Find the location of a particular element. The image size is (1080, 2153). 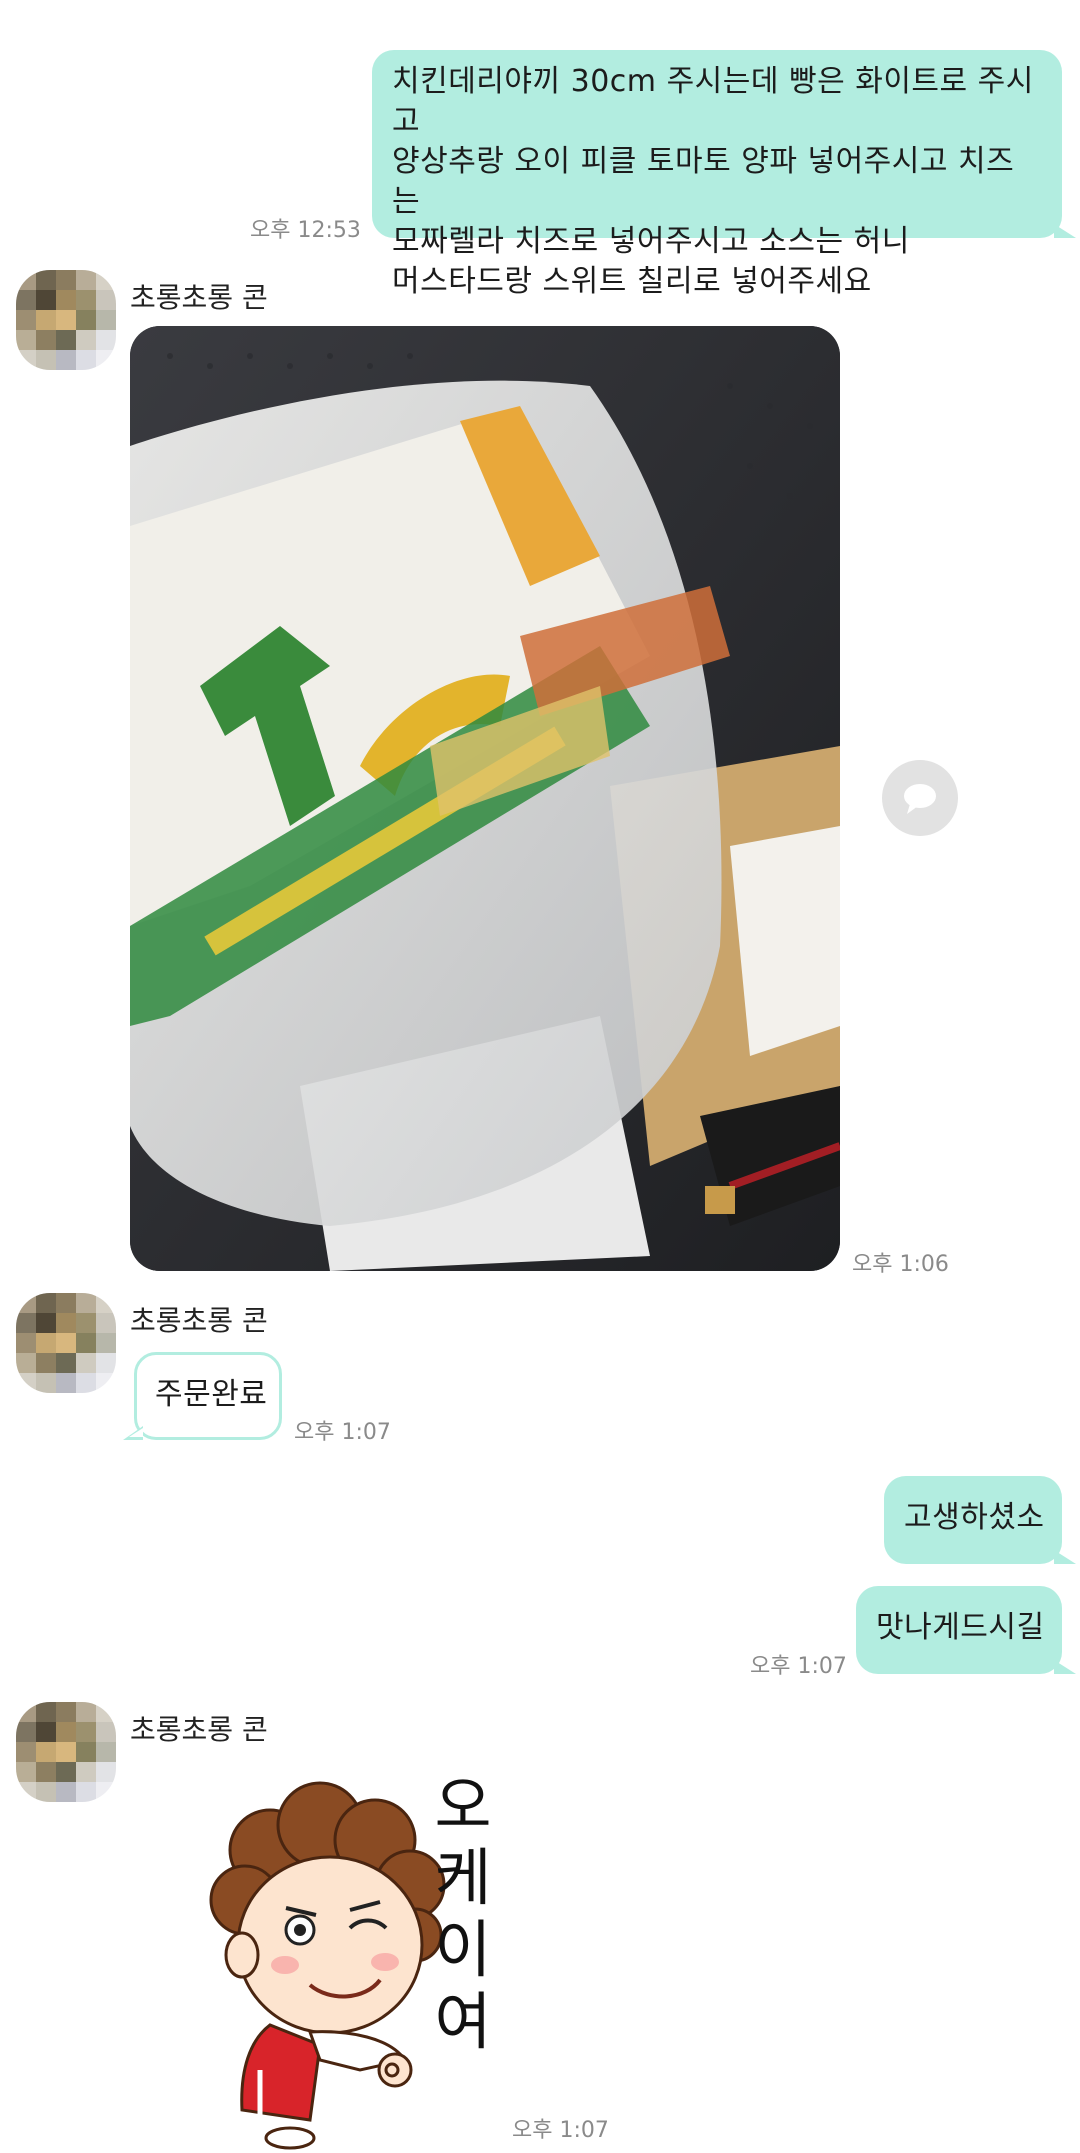

sticker-caption: 오 케 이 여 is located at coordinates (463, 1914).